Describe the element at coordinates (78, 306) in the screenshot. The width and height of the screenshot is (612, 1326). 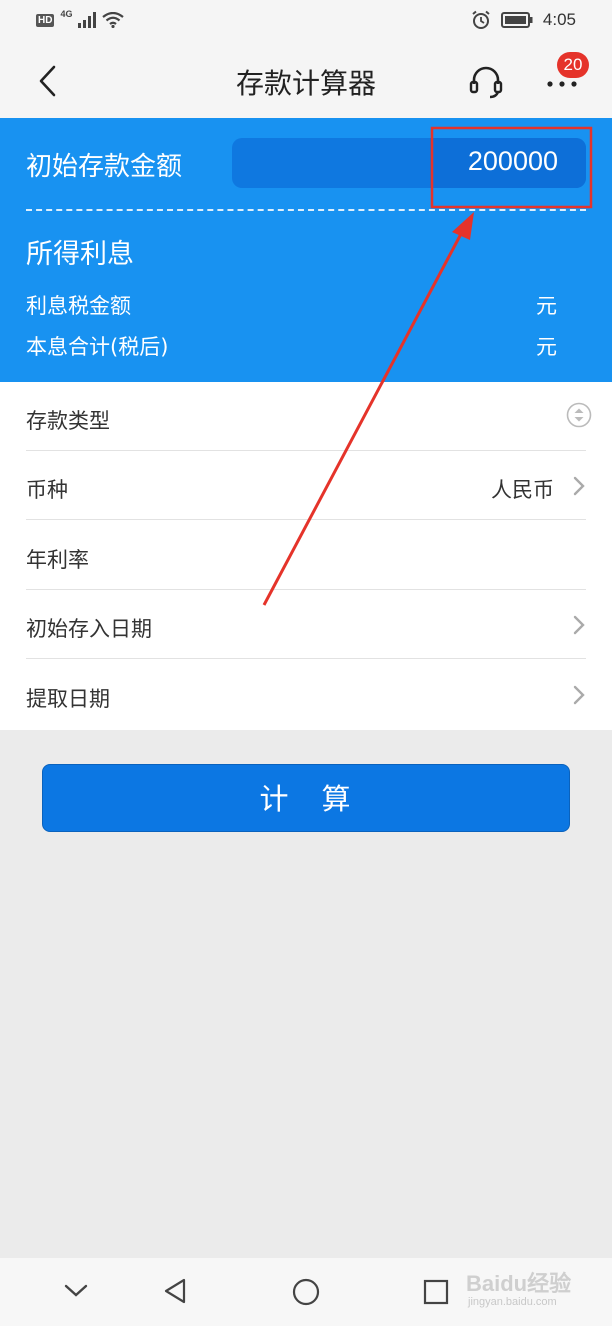
I see `tax-label: 利息税金额` at that location.